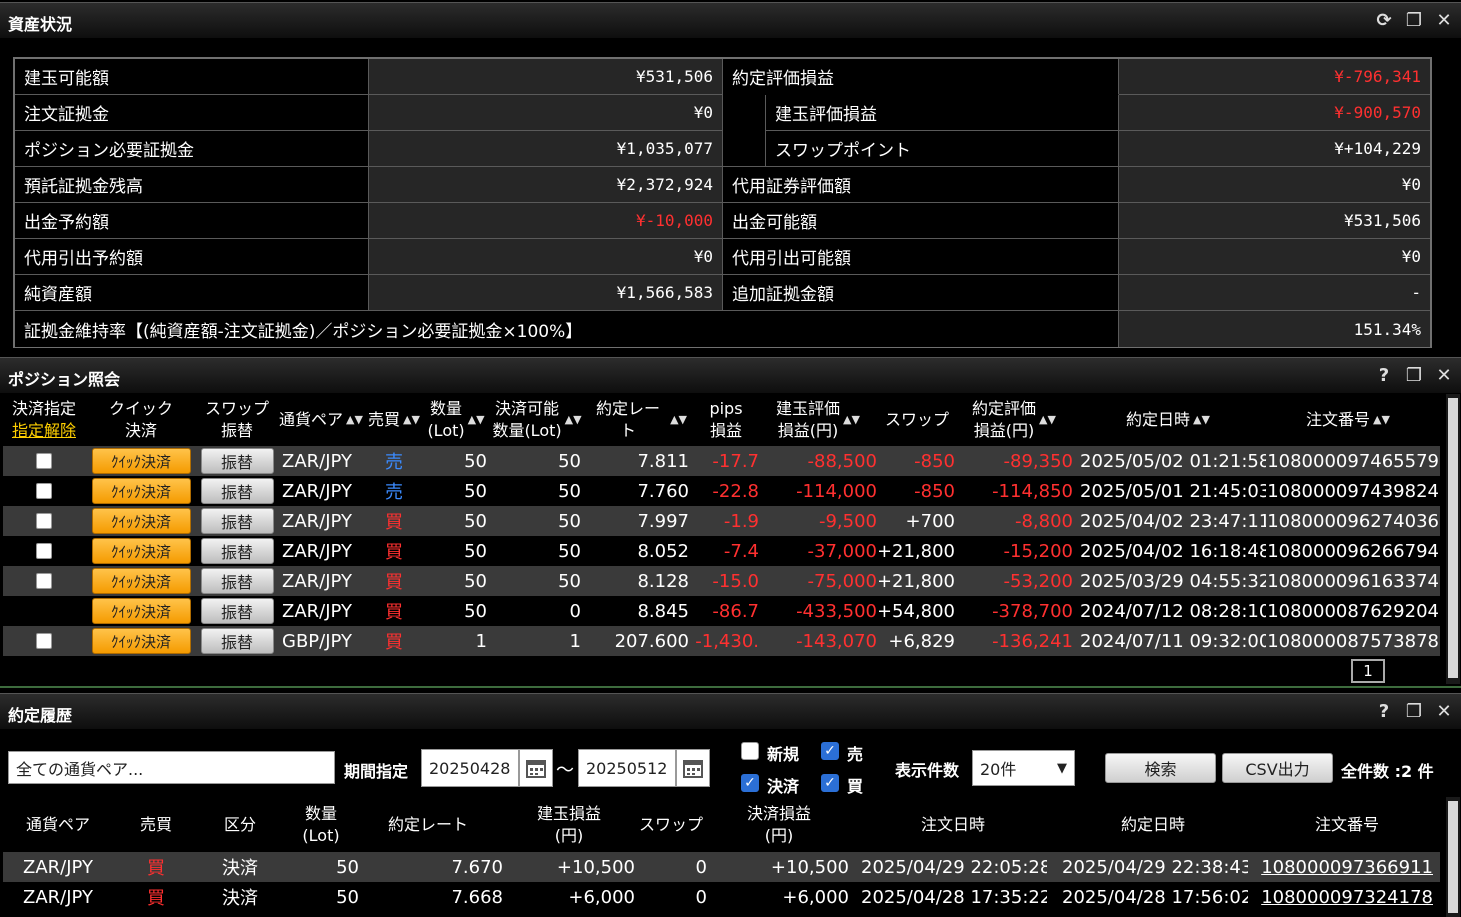 The width and height of the screenshot is (1461, 917). What do you see at coordinates (321, 420) in the screenshot?
I see `col-pair: 通貨ペア ▲▼` at bounding box center [321, 420].